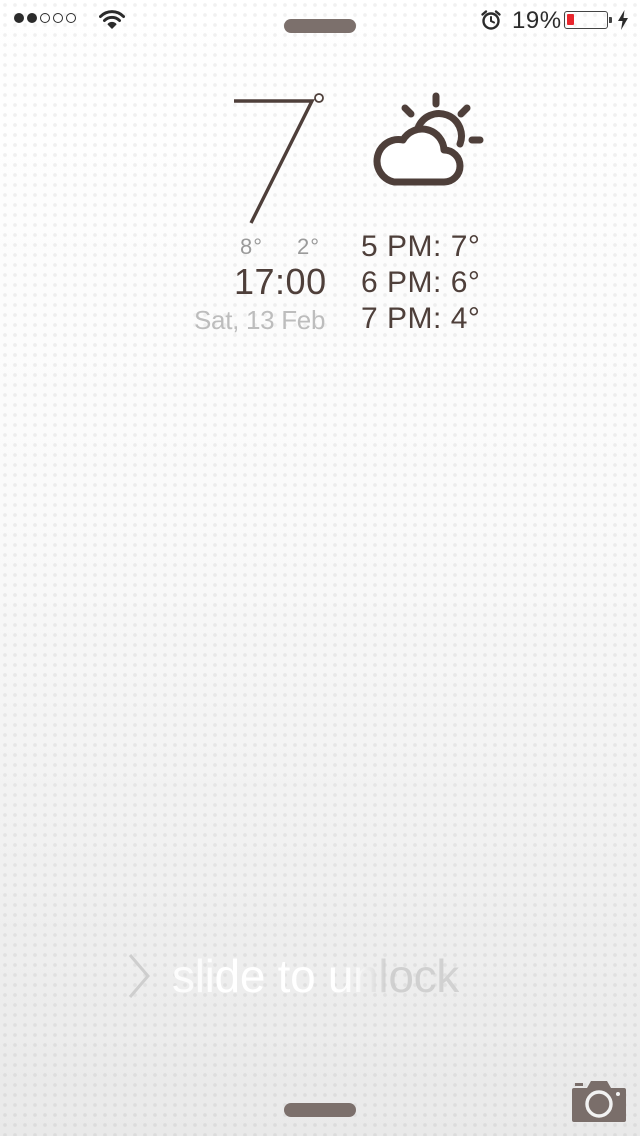  What do you see at coordinates (252, 246) in the screenshot?
I see `high-temperature: 8°` at bounding box center [252, 246].